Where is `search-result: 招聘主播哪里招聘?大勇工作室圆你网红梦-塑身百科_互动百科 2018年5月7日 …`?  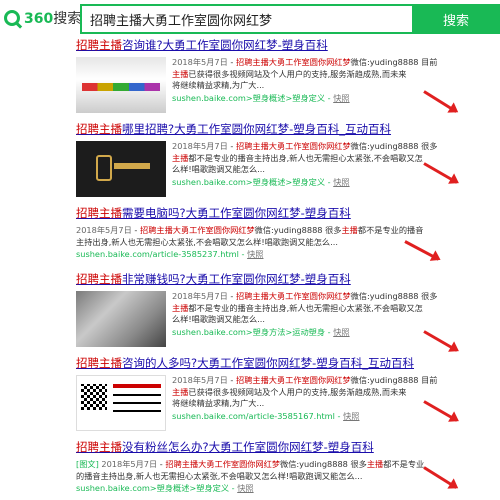
search-result: 招聘主播哪里招聘?大勇工作室圆你网红梦-塑身百科_互动百科 2018年5月7日 … is located at coordinates (288, 159).